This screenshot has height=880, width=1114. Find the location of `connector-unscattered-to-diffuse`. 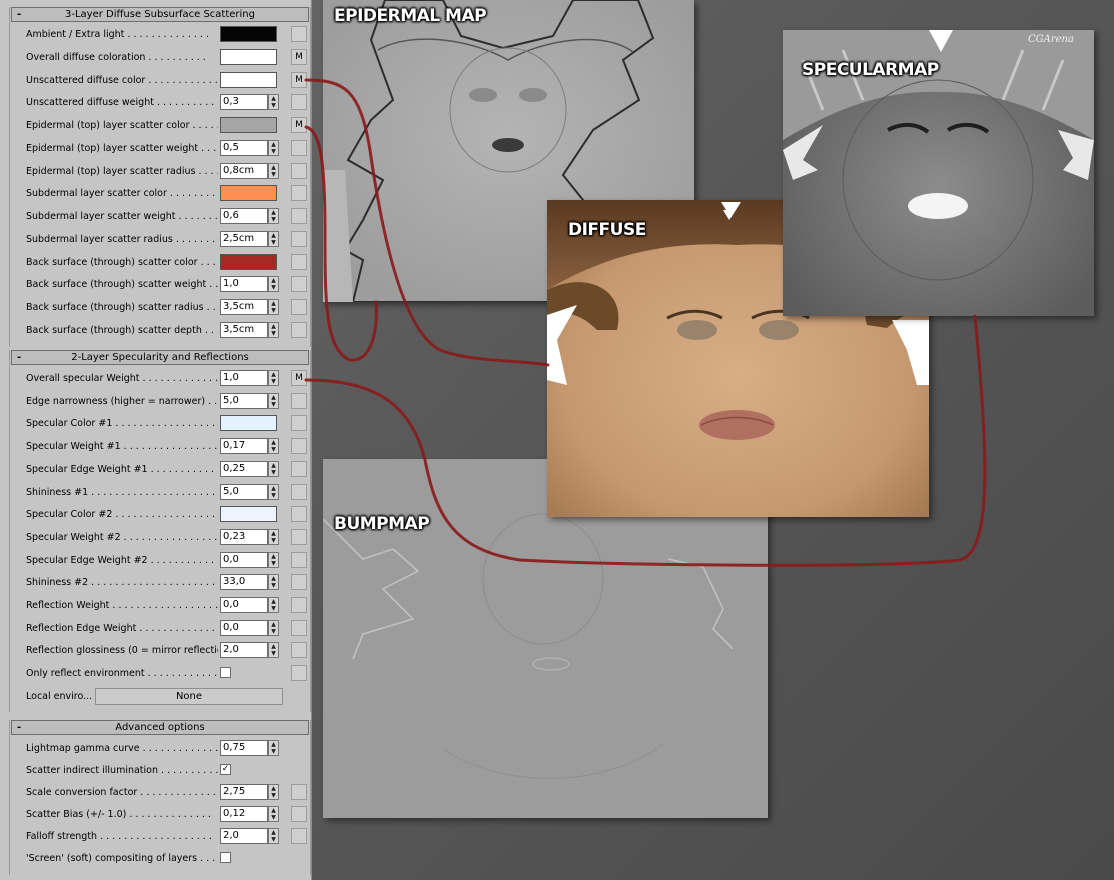

connector-unscattered-to-diffuse is located at coordinates (427, 222).